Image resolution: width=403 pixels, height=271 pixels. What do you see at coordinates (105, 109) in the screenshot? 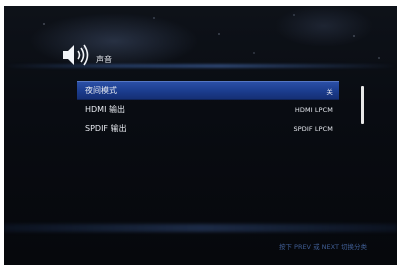
I see `menu-item-label: HDMI 输出` at bounding box center [105, 109].